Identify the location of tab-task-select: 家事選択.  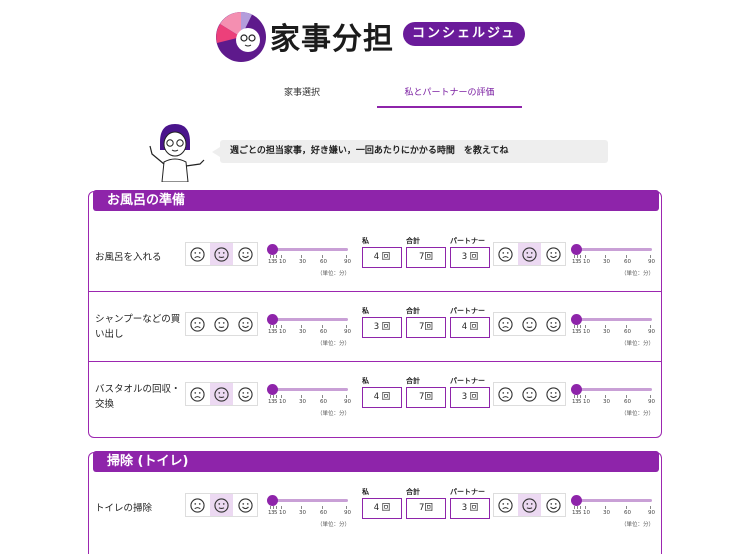
(302, 95).